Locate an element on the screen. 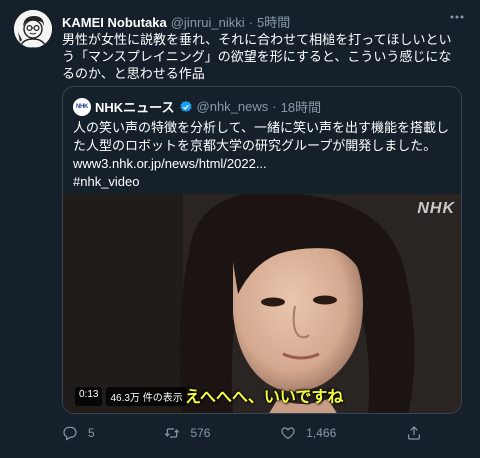  retweet-button: 576 is located at coordinates (187, 433).